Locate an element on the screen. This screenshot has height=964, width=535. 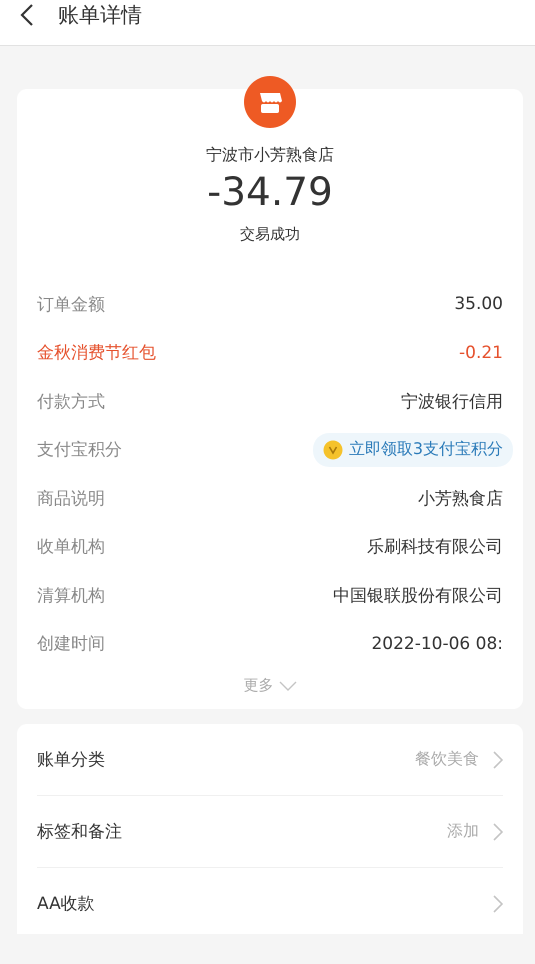
detail-label: 订单金额 is located at coordinates (71, 305).